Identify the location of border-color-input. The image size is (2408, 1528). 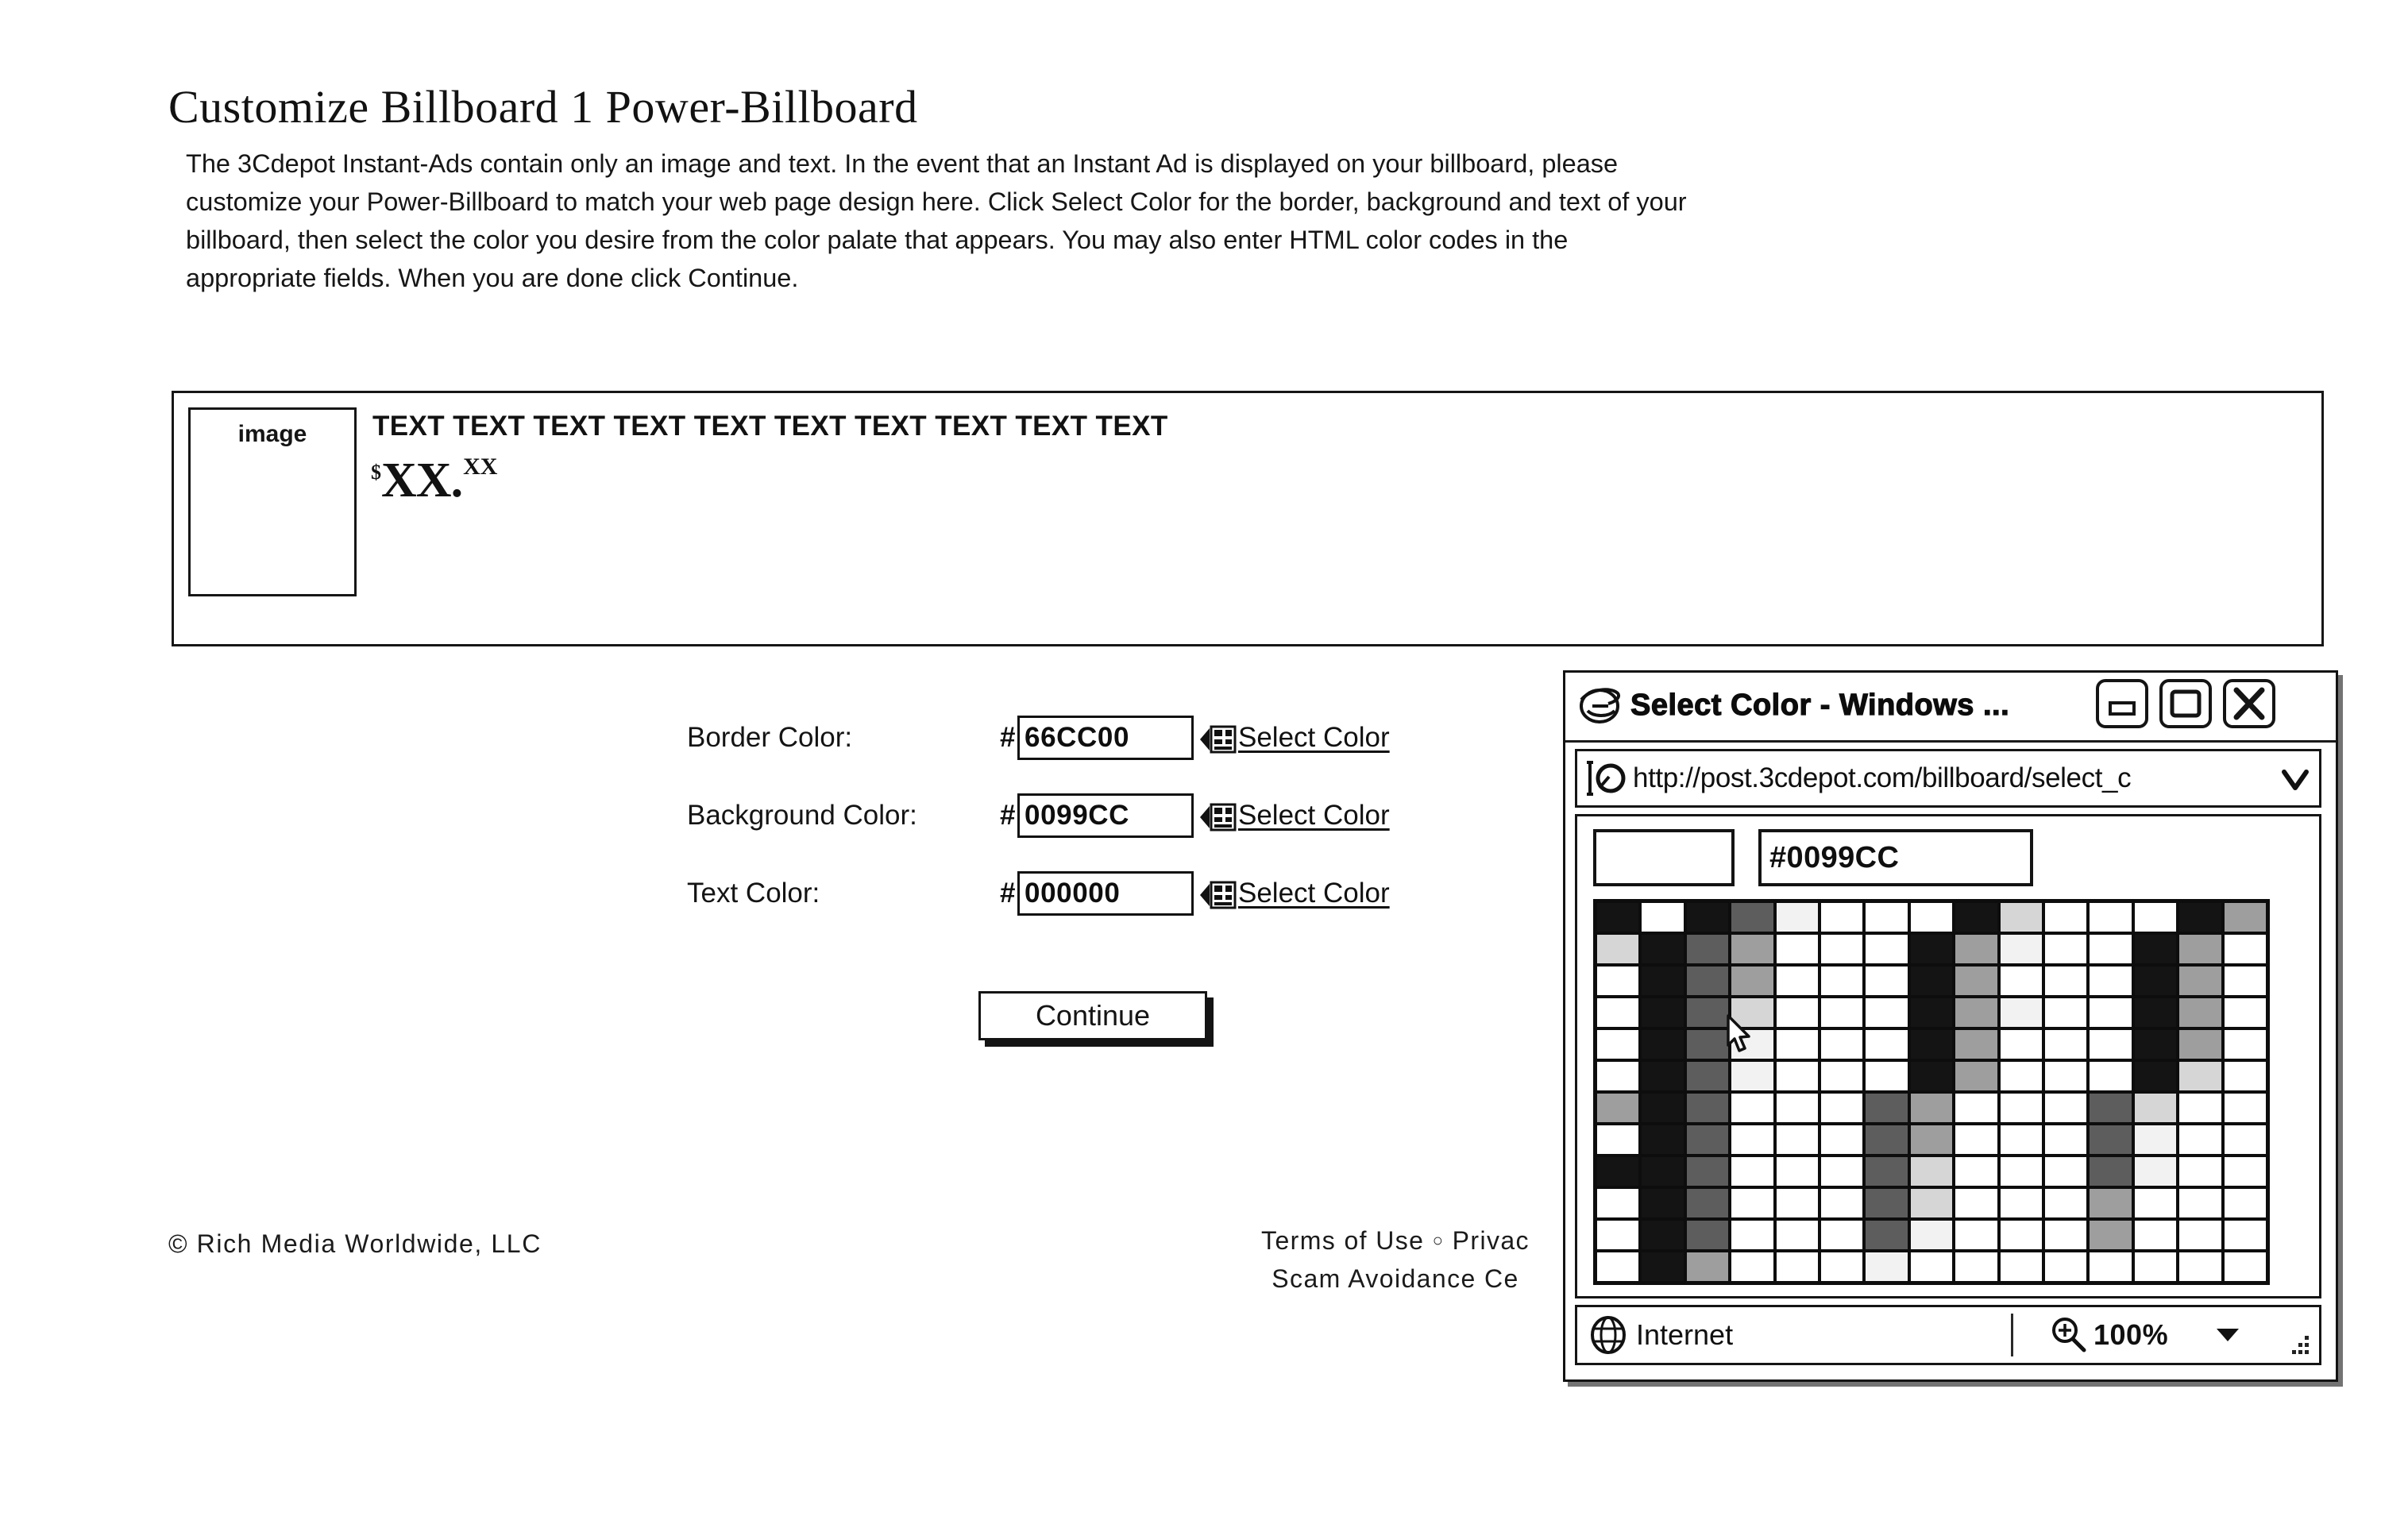
(1105, 738).